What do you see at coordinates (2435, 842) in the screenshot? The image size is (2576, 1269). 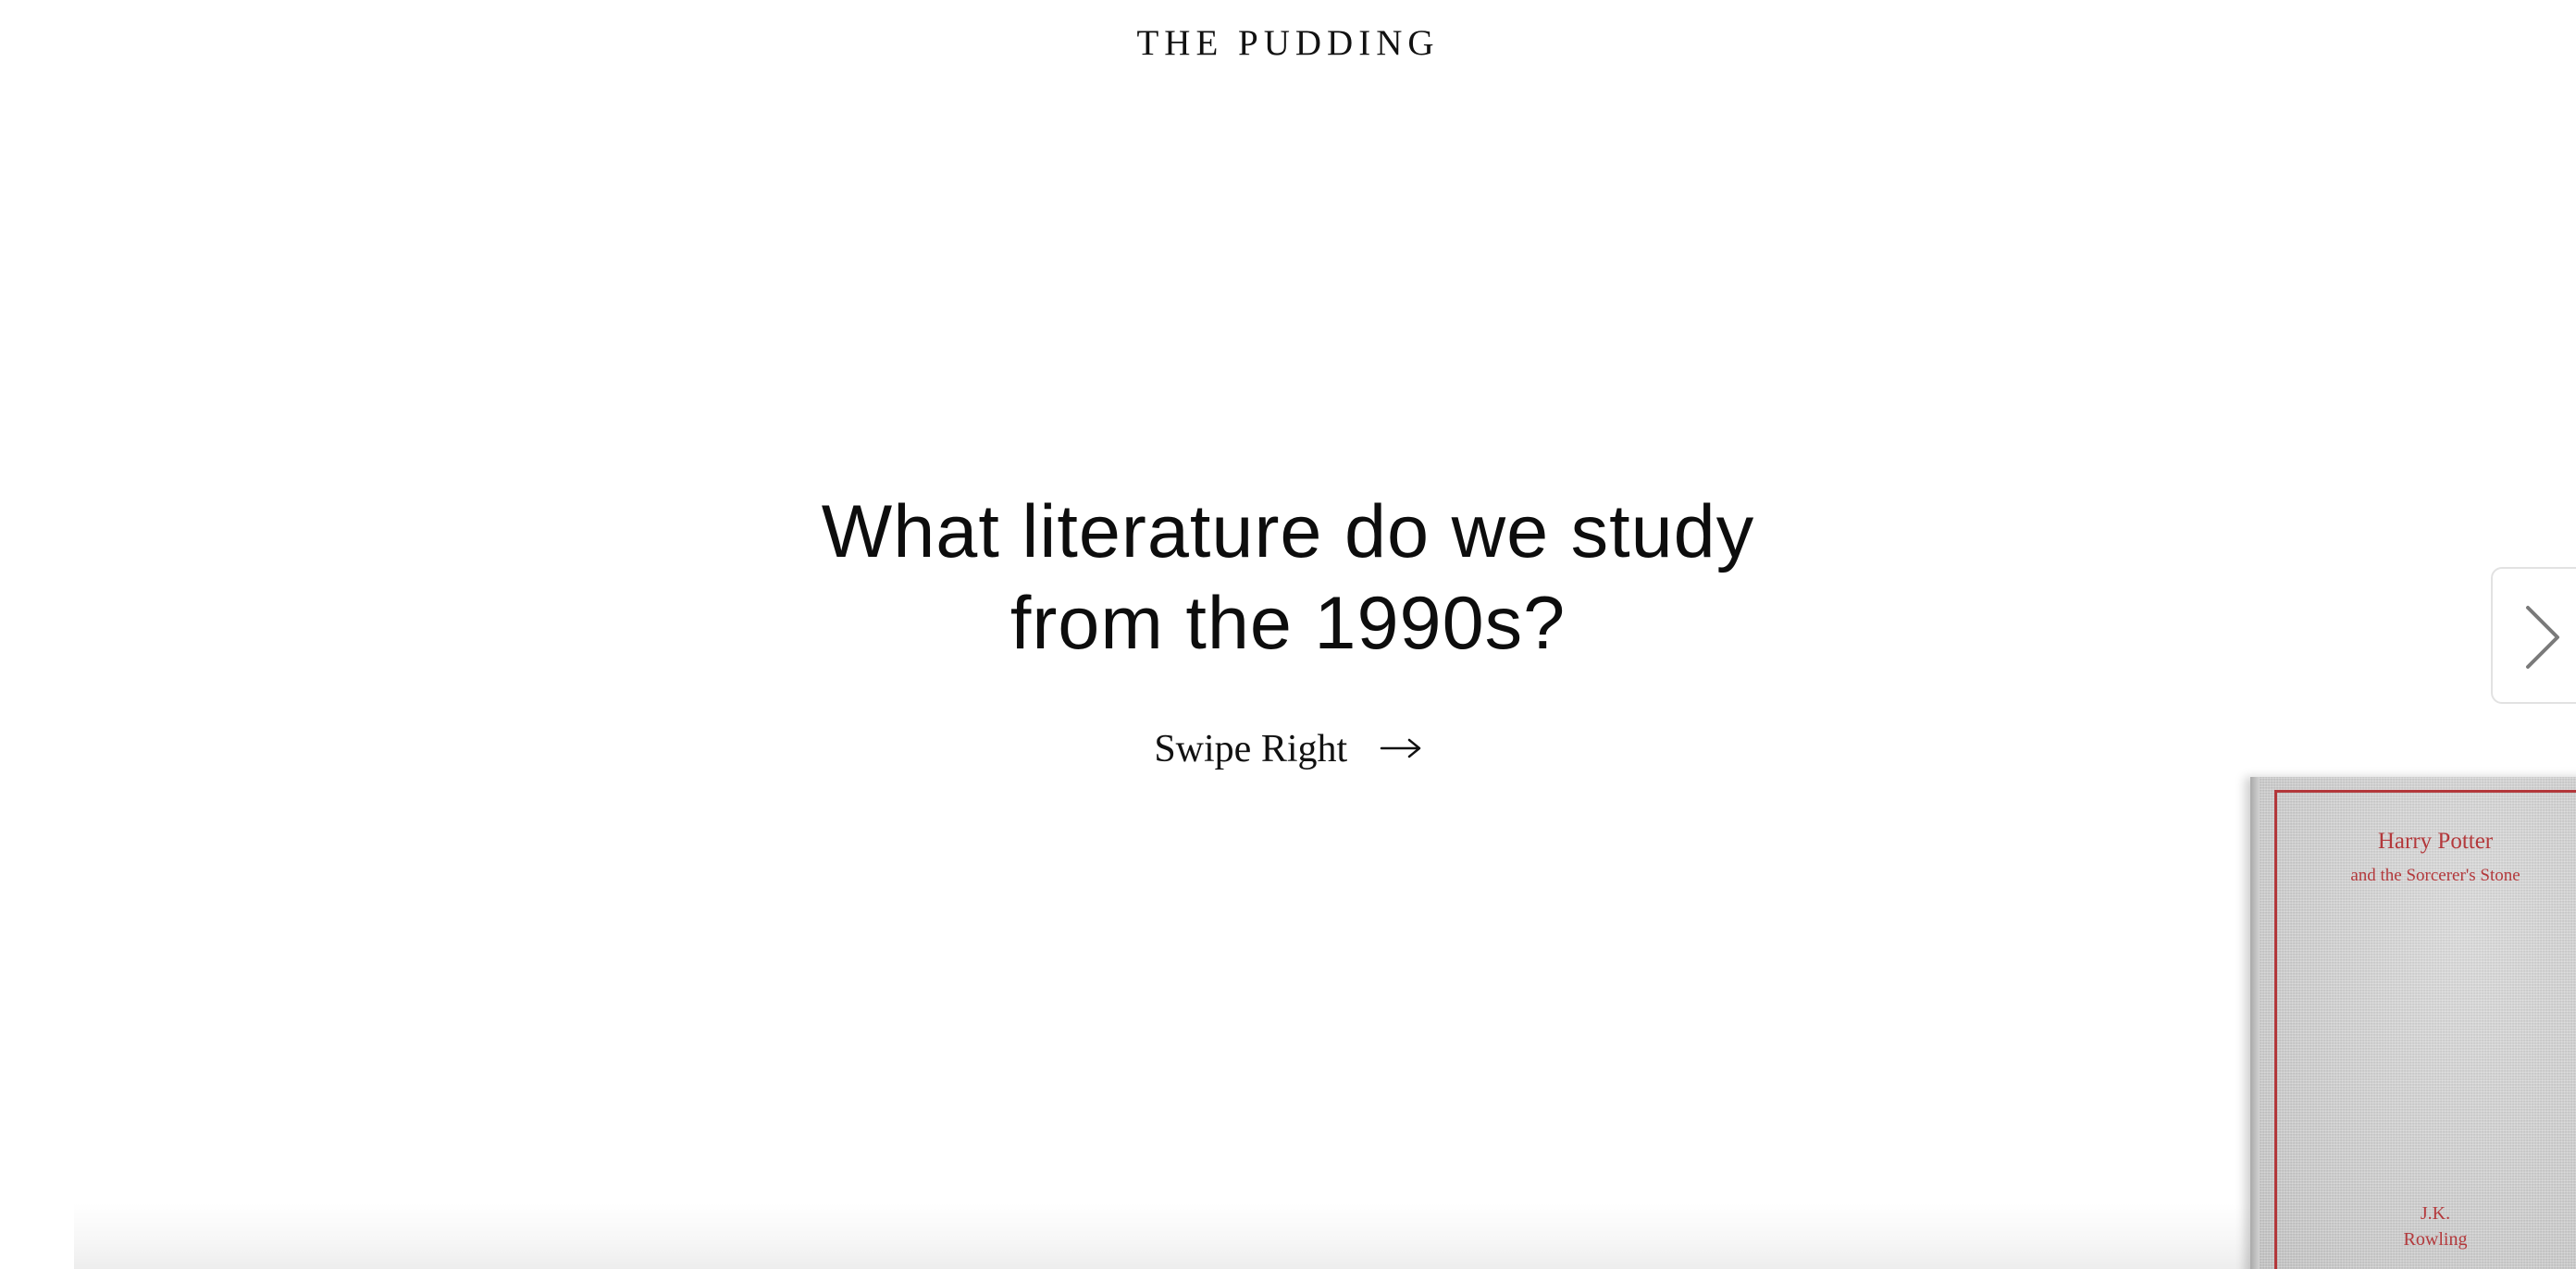 I see `book-title: Harry Potter` at bounding box center [2435, 842].